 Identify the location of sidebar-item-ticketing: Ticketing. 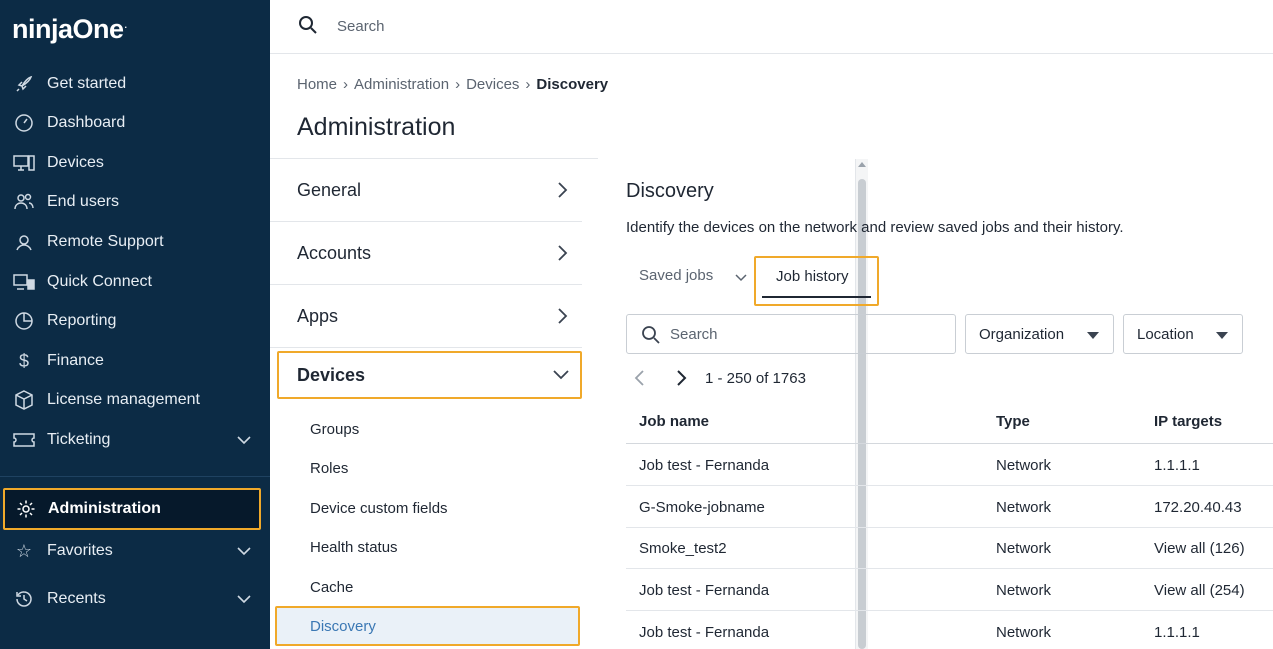
(135, 440).